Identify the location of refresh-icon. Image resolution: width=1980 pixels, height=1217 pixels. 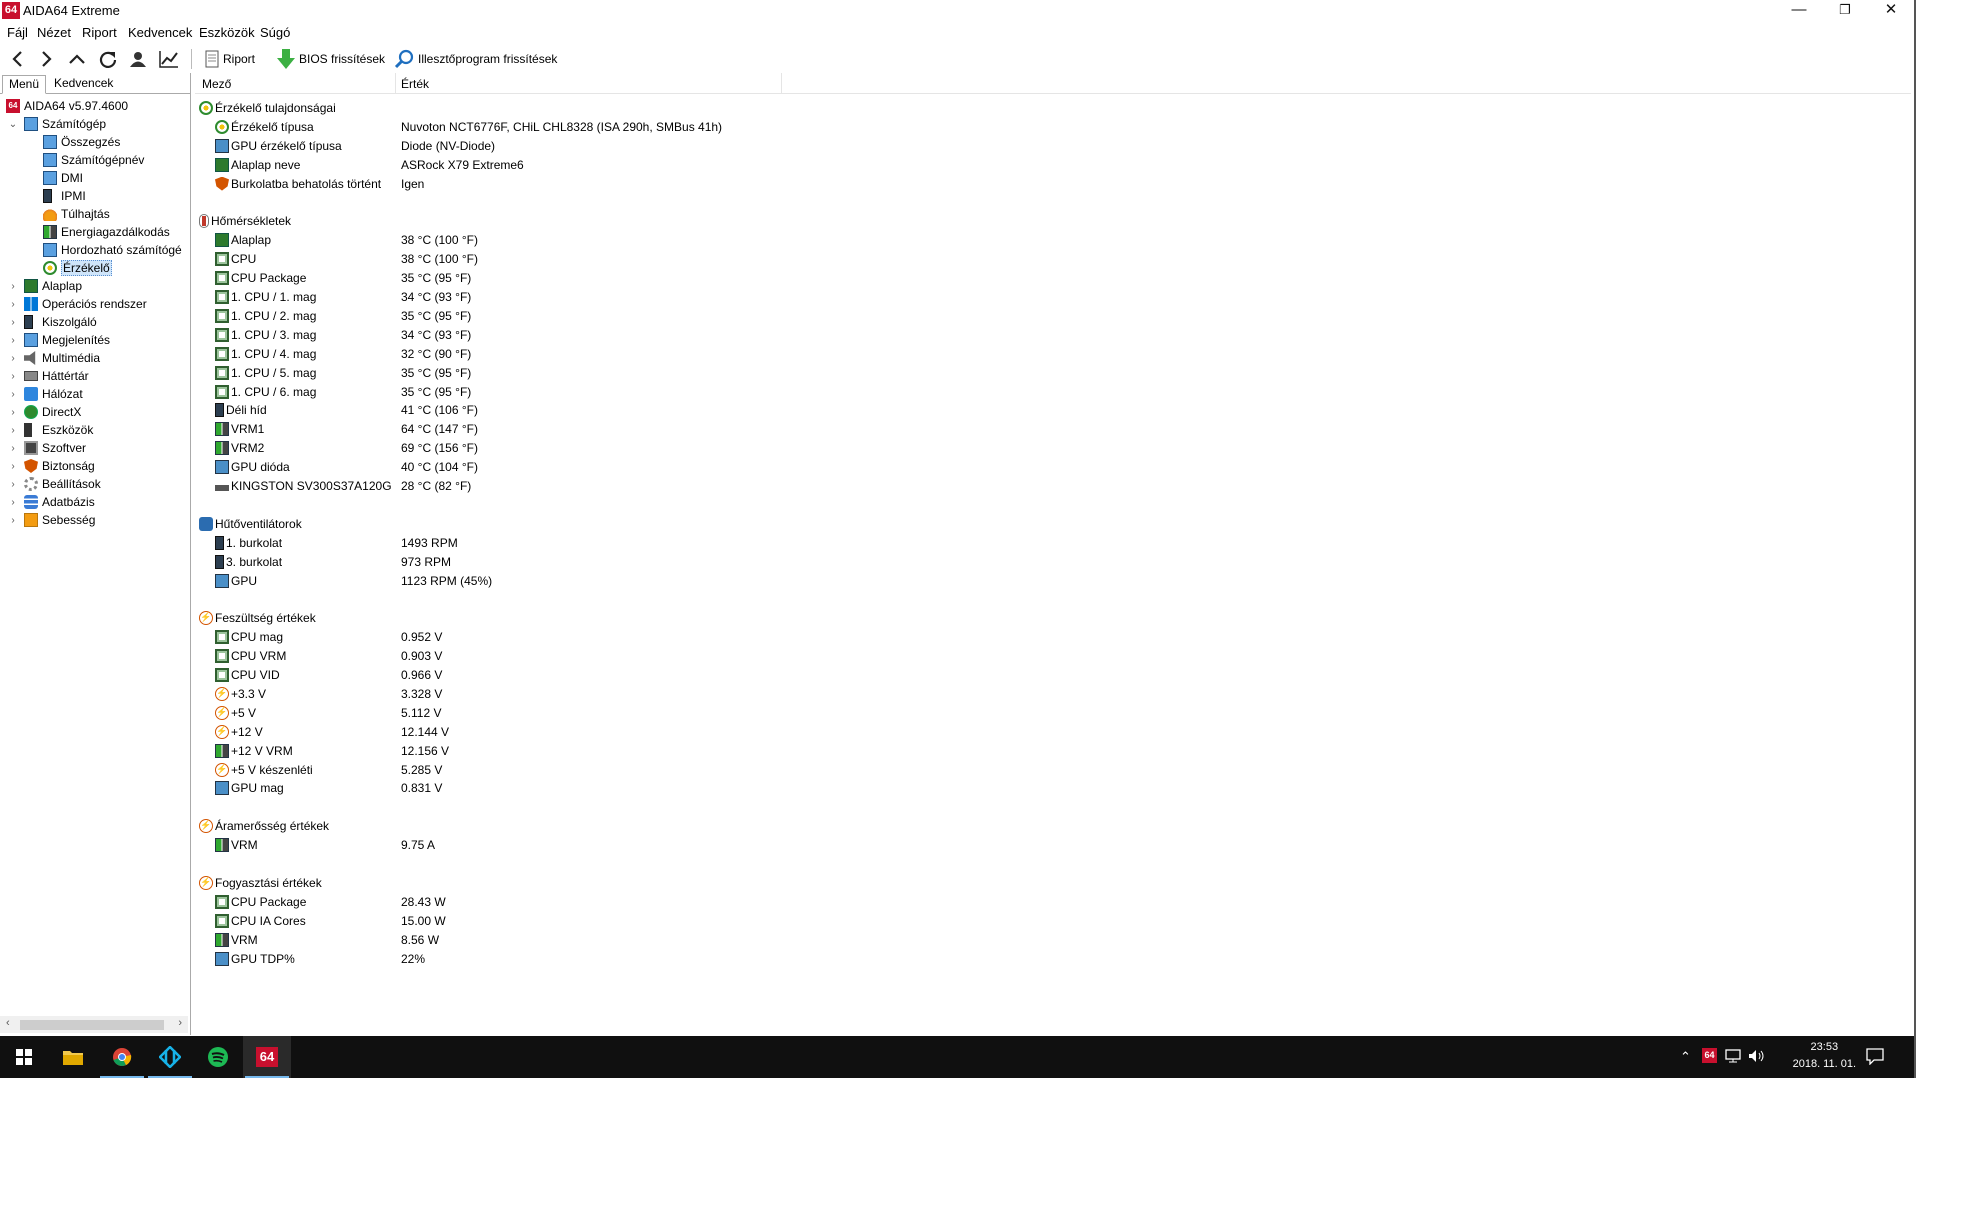
(108, 59).